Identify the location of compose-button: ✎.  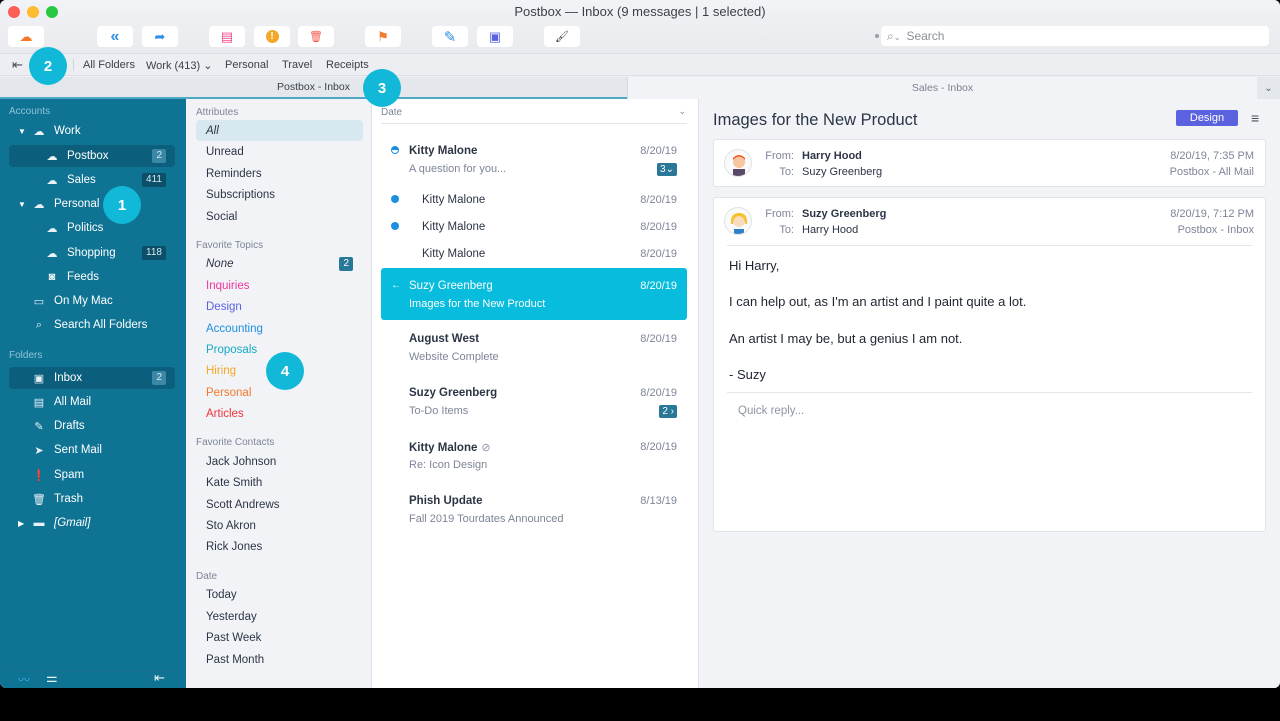
(450, 36).